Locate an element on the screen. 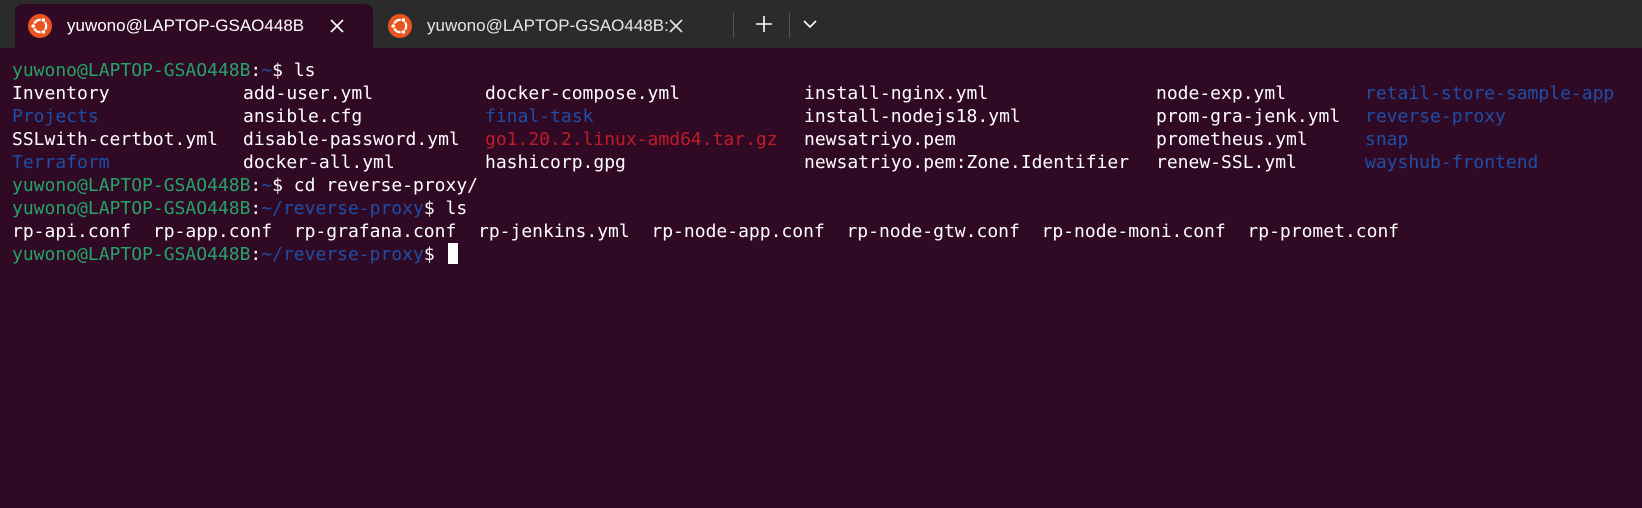 This screenshot has width=1642, height=508. prompt-line: yuwono@LAPTOP-GSAO448B:~$ ls is located at coordinates (163, 70).